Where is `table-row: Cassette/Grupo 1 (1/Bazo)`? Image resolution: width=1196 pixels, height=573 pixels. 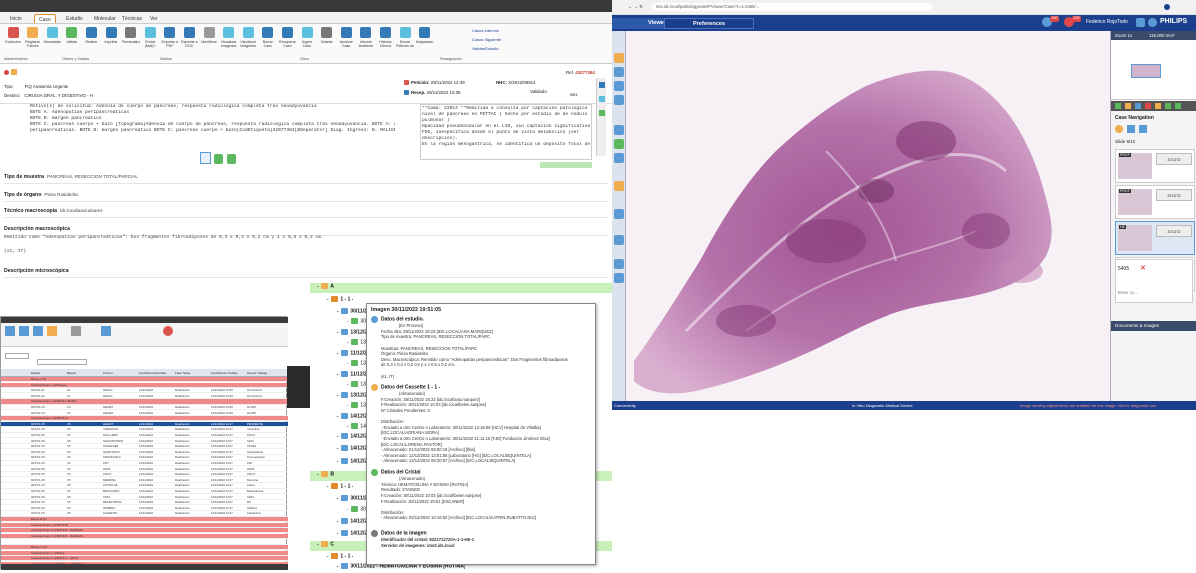
table-row: Cassette/Grupo 1 (1/Bazo) is located at coordinates (144, 553).